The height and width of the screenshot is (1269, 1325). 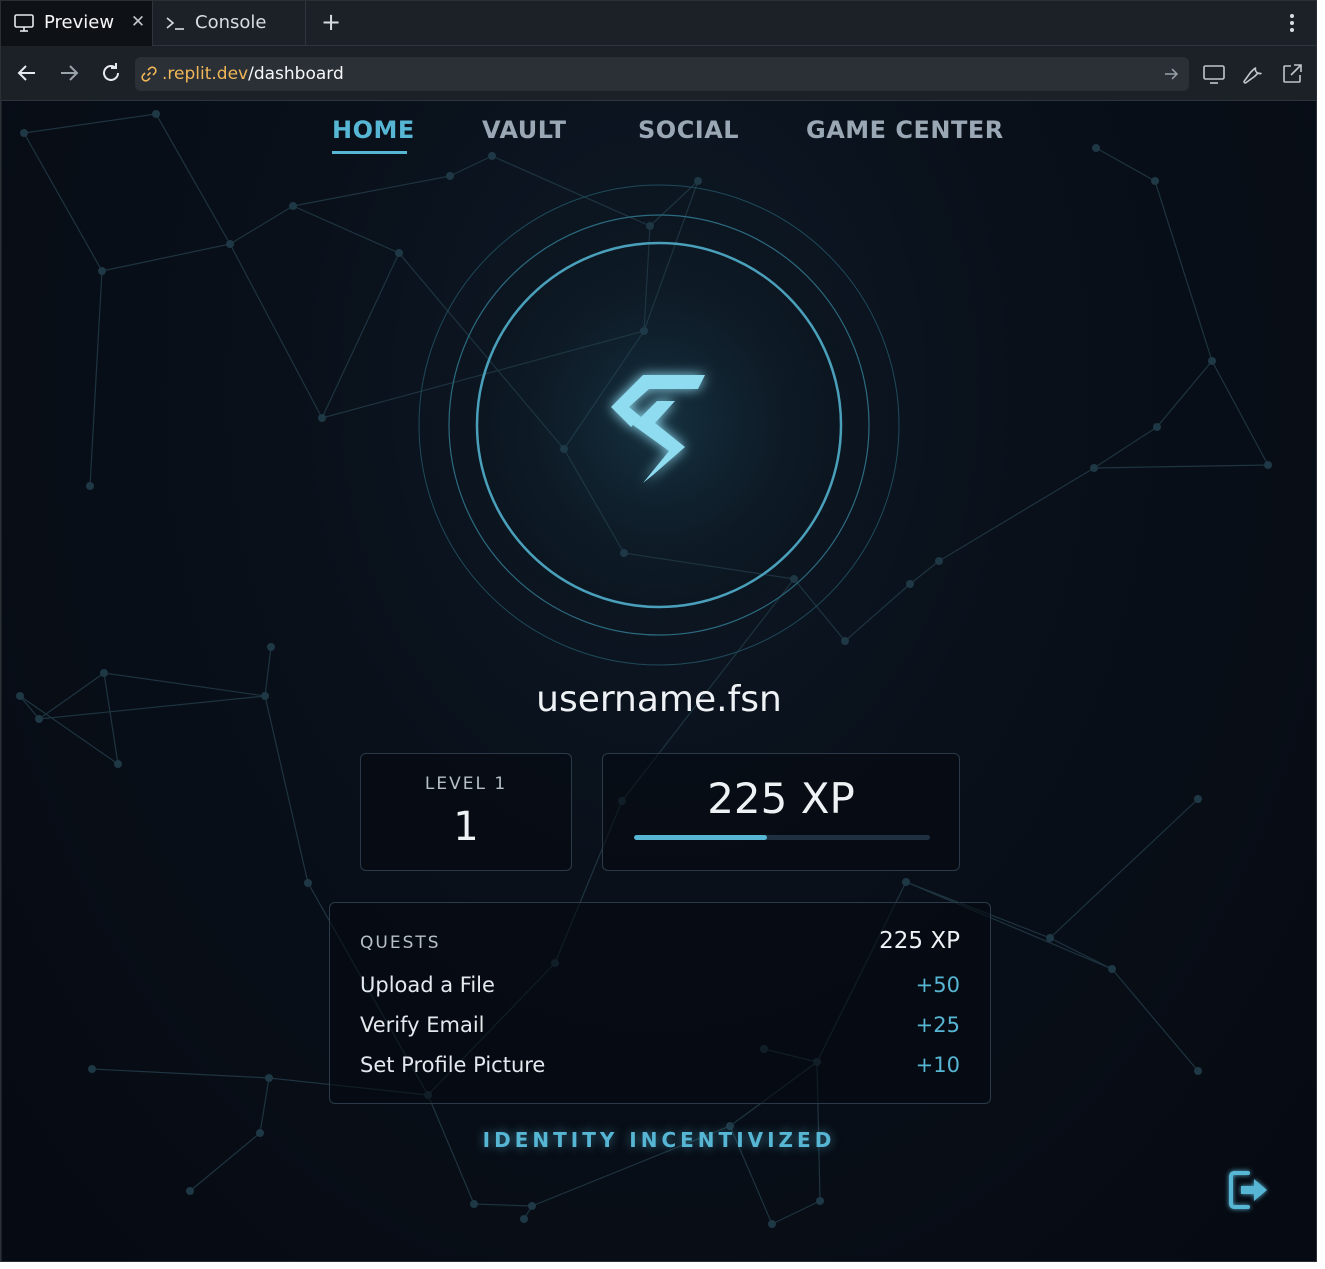 I want to click on main-nav: HOME VAULT SOCIAL GAME CENTER, so click(x=659, y=131).